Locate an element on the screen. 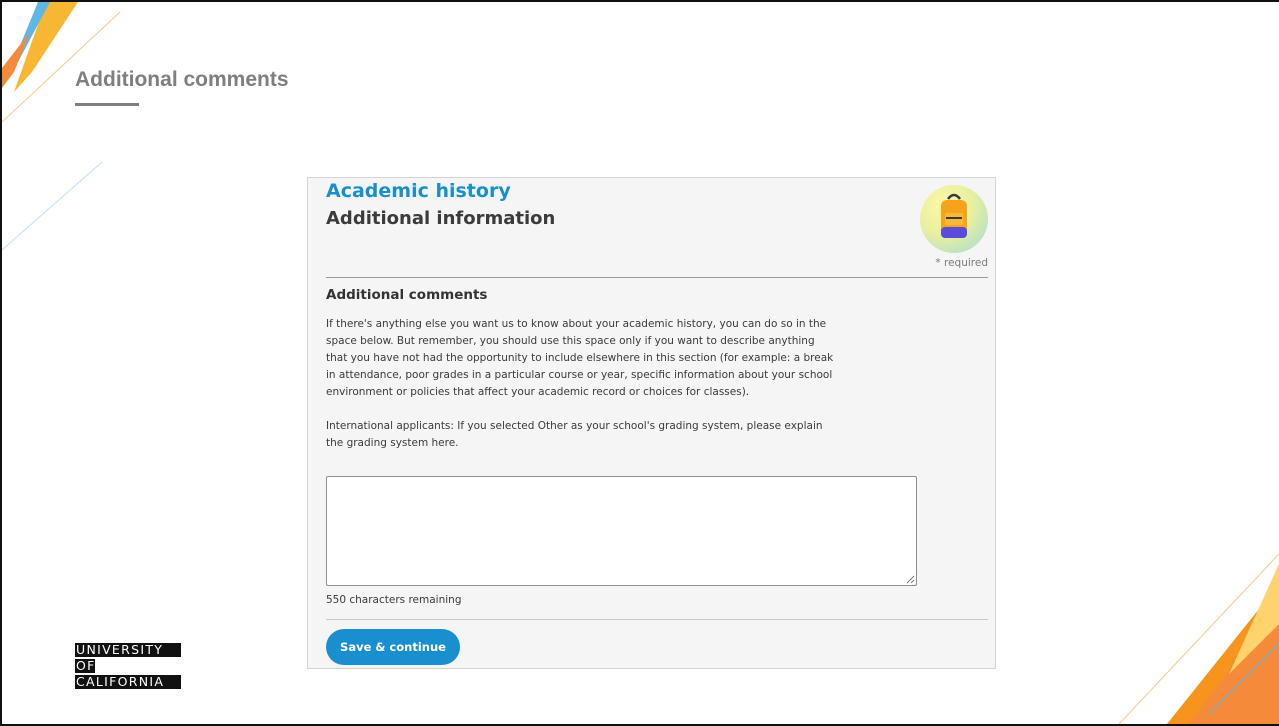 The image size is (1279, 726). logo-line: UNIVERSITY is located at coordinates (128, 650).